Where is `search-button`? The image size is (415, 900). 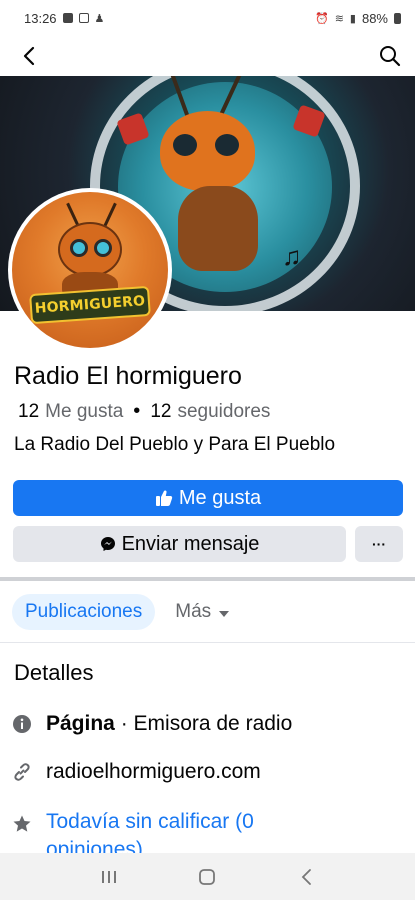 search-button is located at coordinates (390, 56).